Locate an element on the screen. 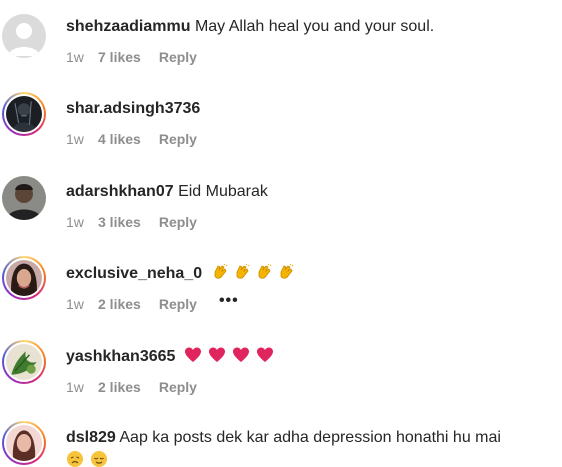 The image size is (562, 467). comment-line: shar.adsingh3736 is located at coordinates (133, 109).